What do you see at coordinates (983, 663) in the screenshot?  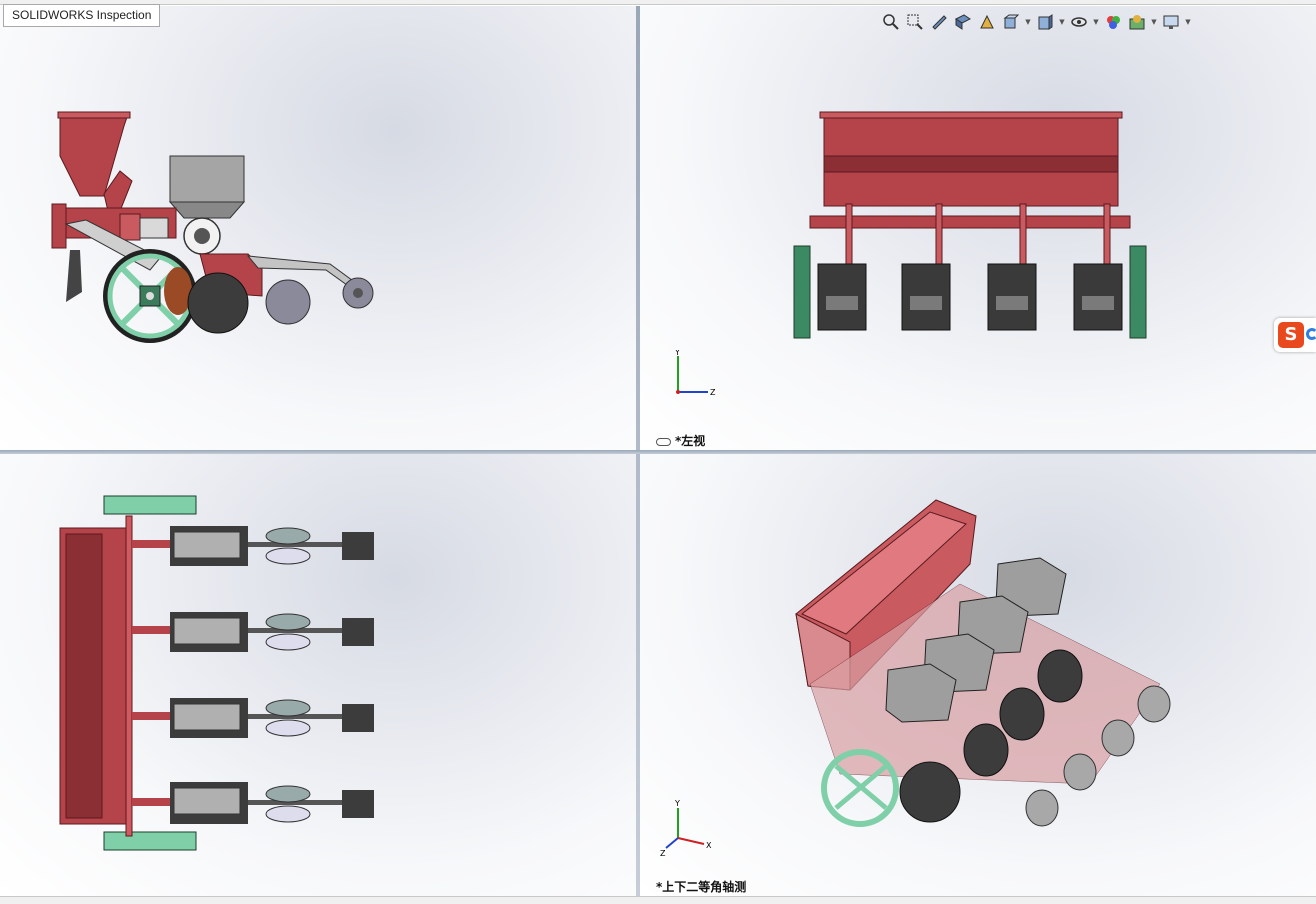 I see `planter-model-isometric` at bounding box center [983, 663].